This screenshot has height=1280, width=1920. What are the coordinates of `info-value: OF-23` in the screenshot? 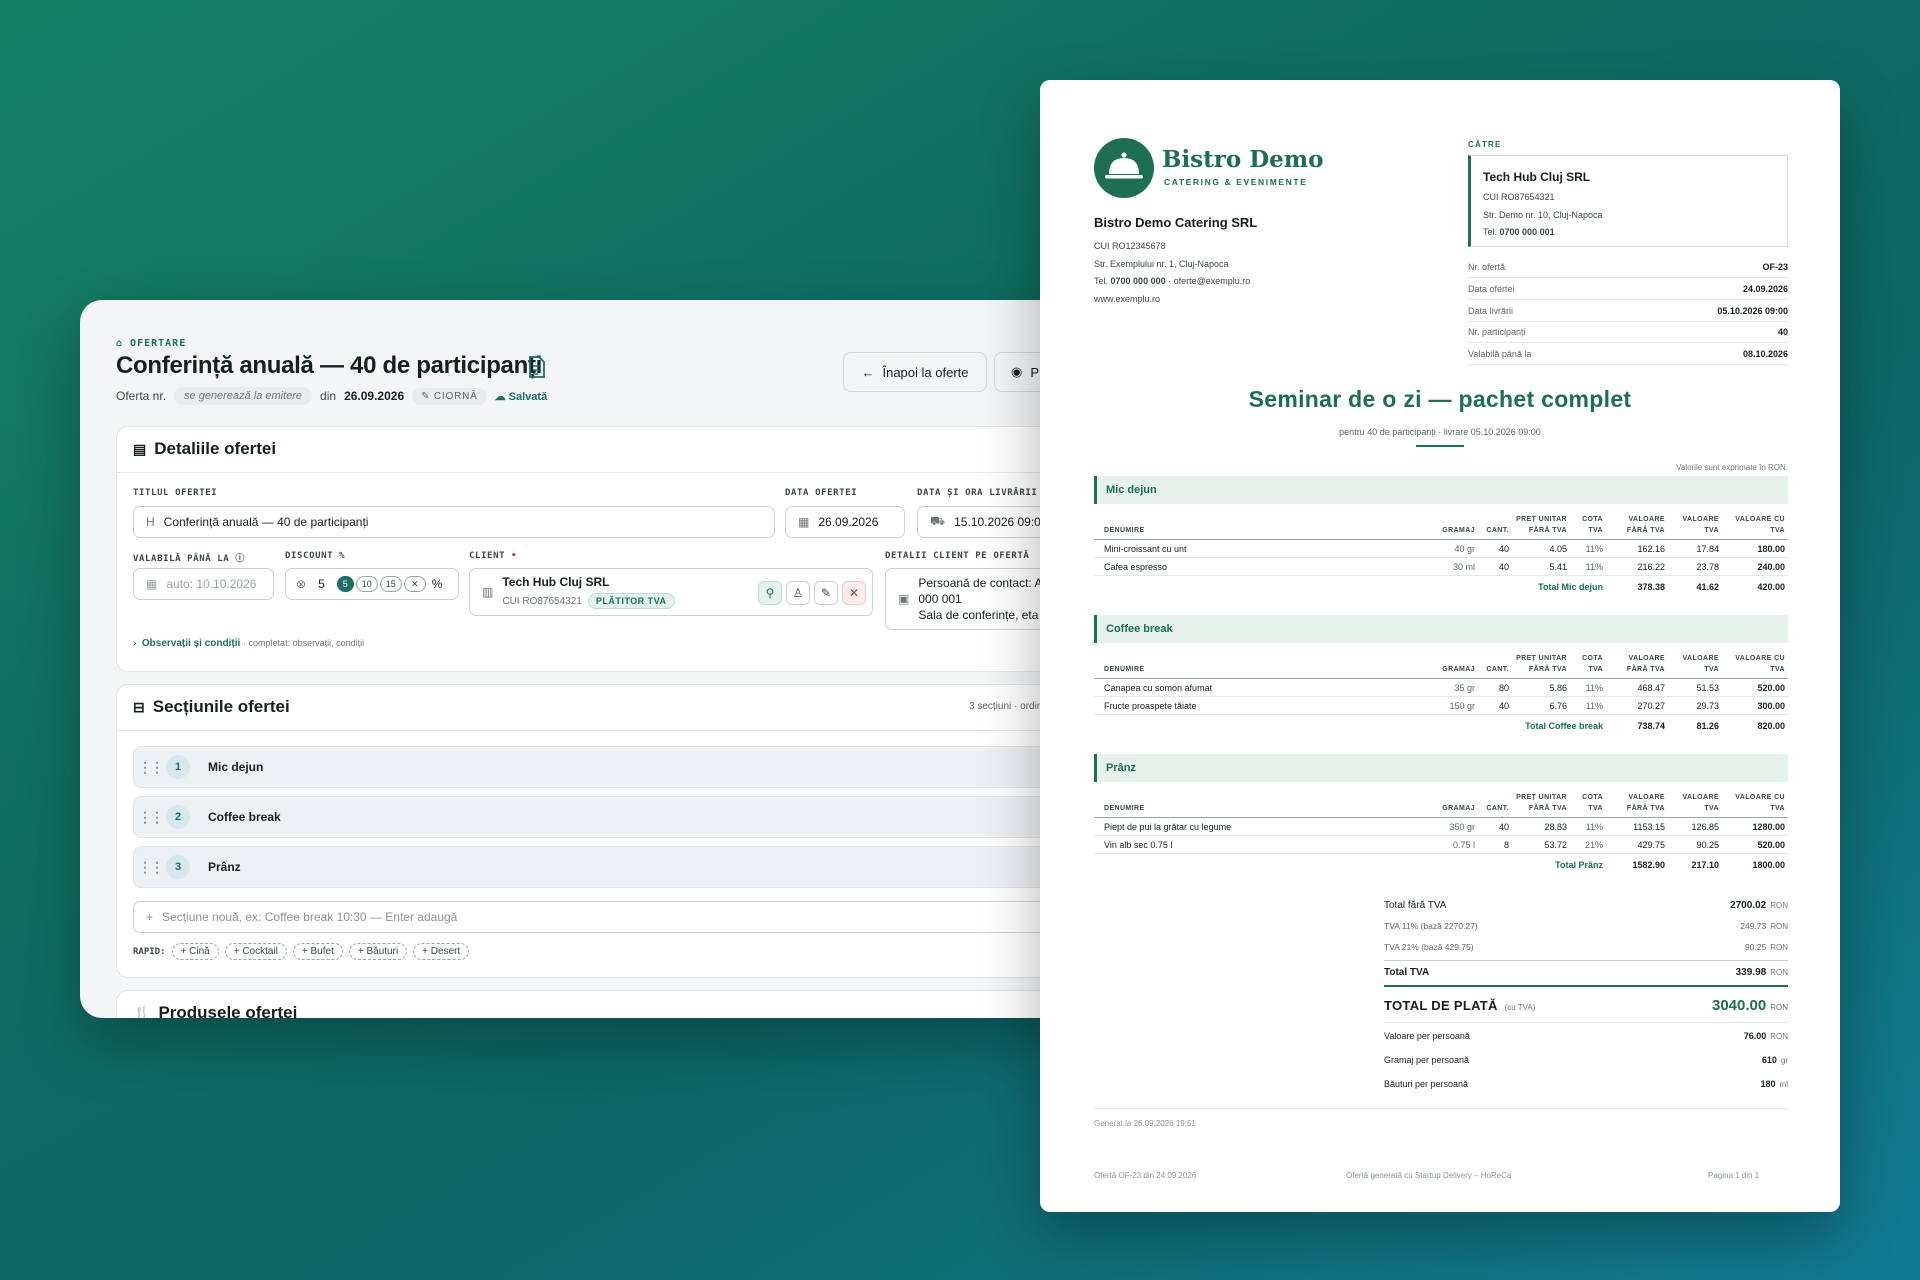 It's located at (1775, 266).